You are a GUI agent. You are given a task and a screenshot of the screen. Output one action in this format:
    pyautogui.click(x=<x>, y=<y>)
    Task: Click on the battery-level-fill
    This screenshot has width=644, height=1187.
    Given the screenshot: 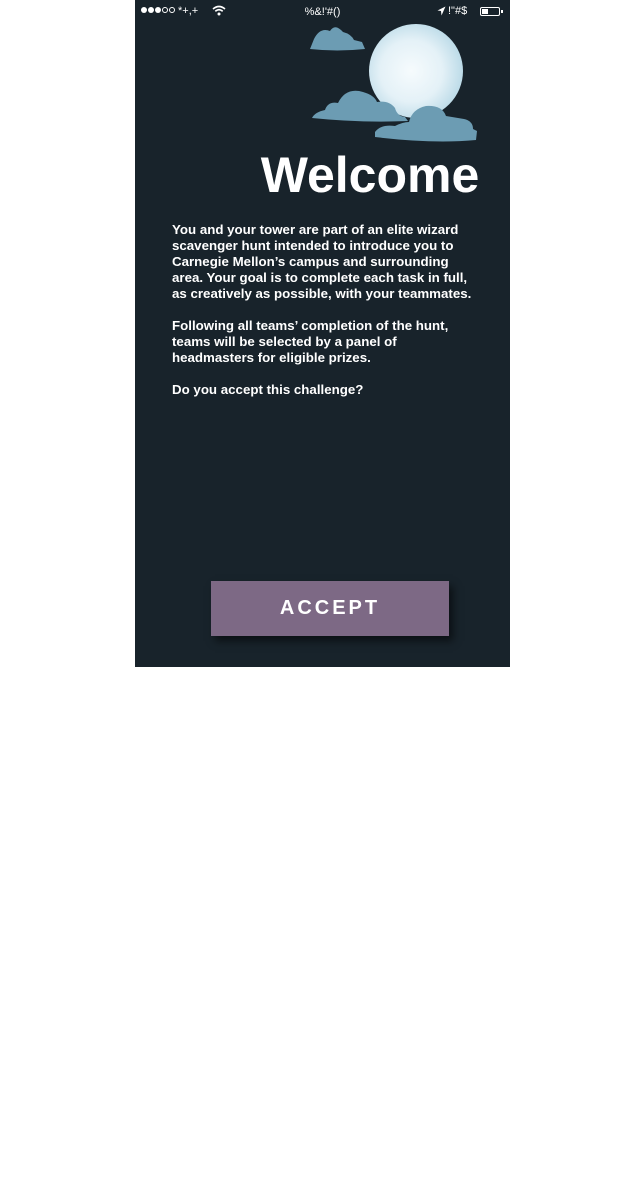 What is the action you would take?
    pyautogui.click(x=485, y=11)
    